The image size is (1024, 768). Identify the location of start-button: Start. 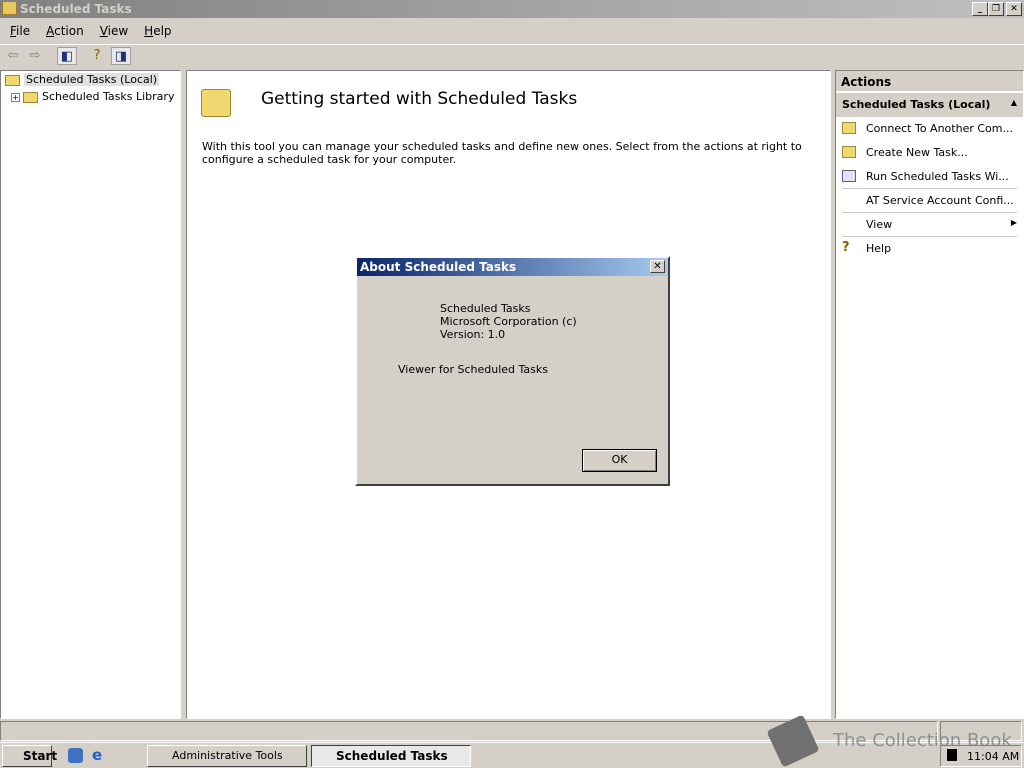
(29, 756).